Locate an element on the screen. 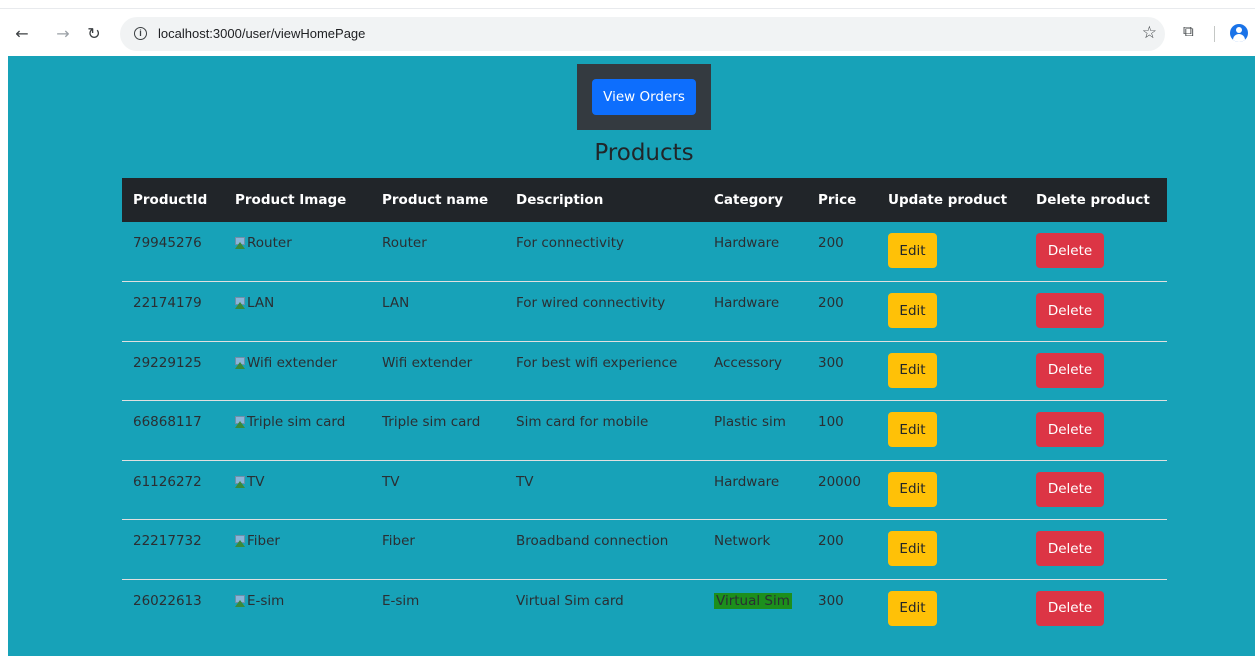 The height and width of the screenshot is (656, 1255). forward-arrow-icon: → is located at coordinates (63, 34).